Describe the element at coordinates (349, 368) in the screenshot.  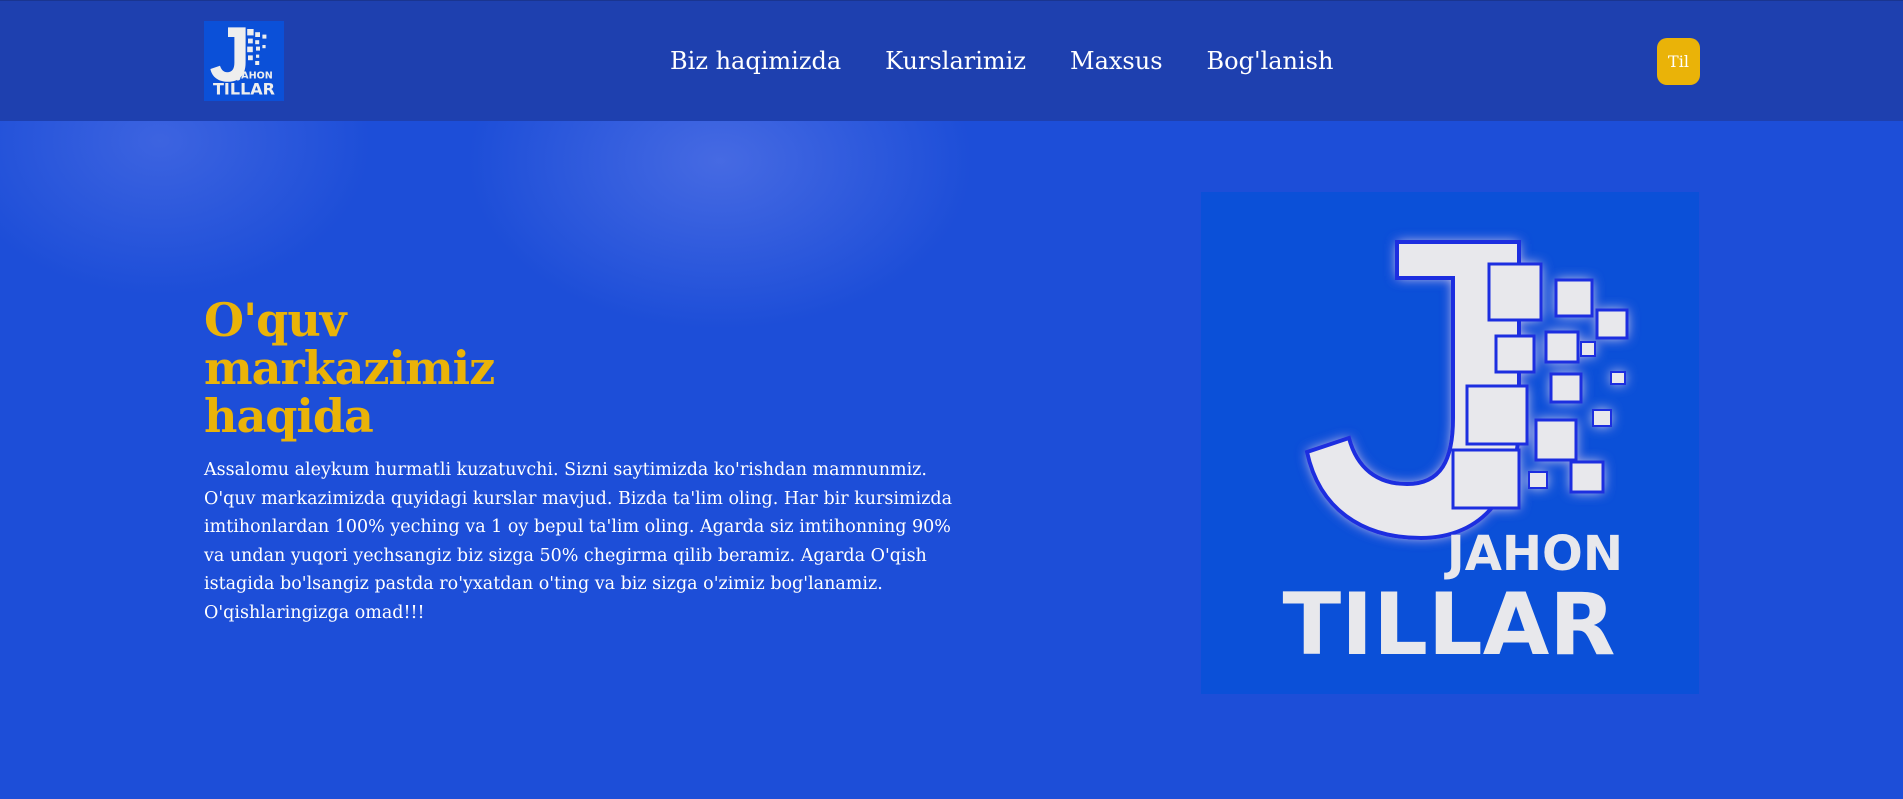
I see `hero-title: O'quv markazimiz haqida` at that location.